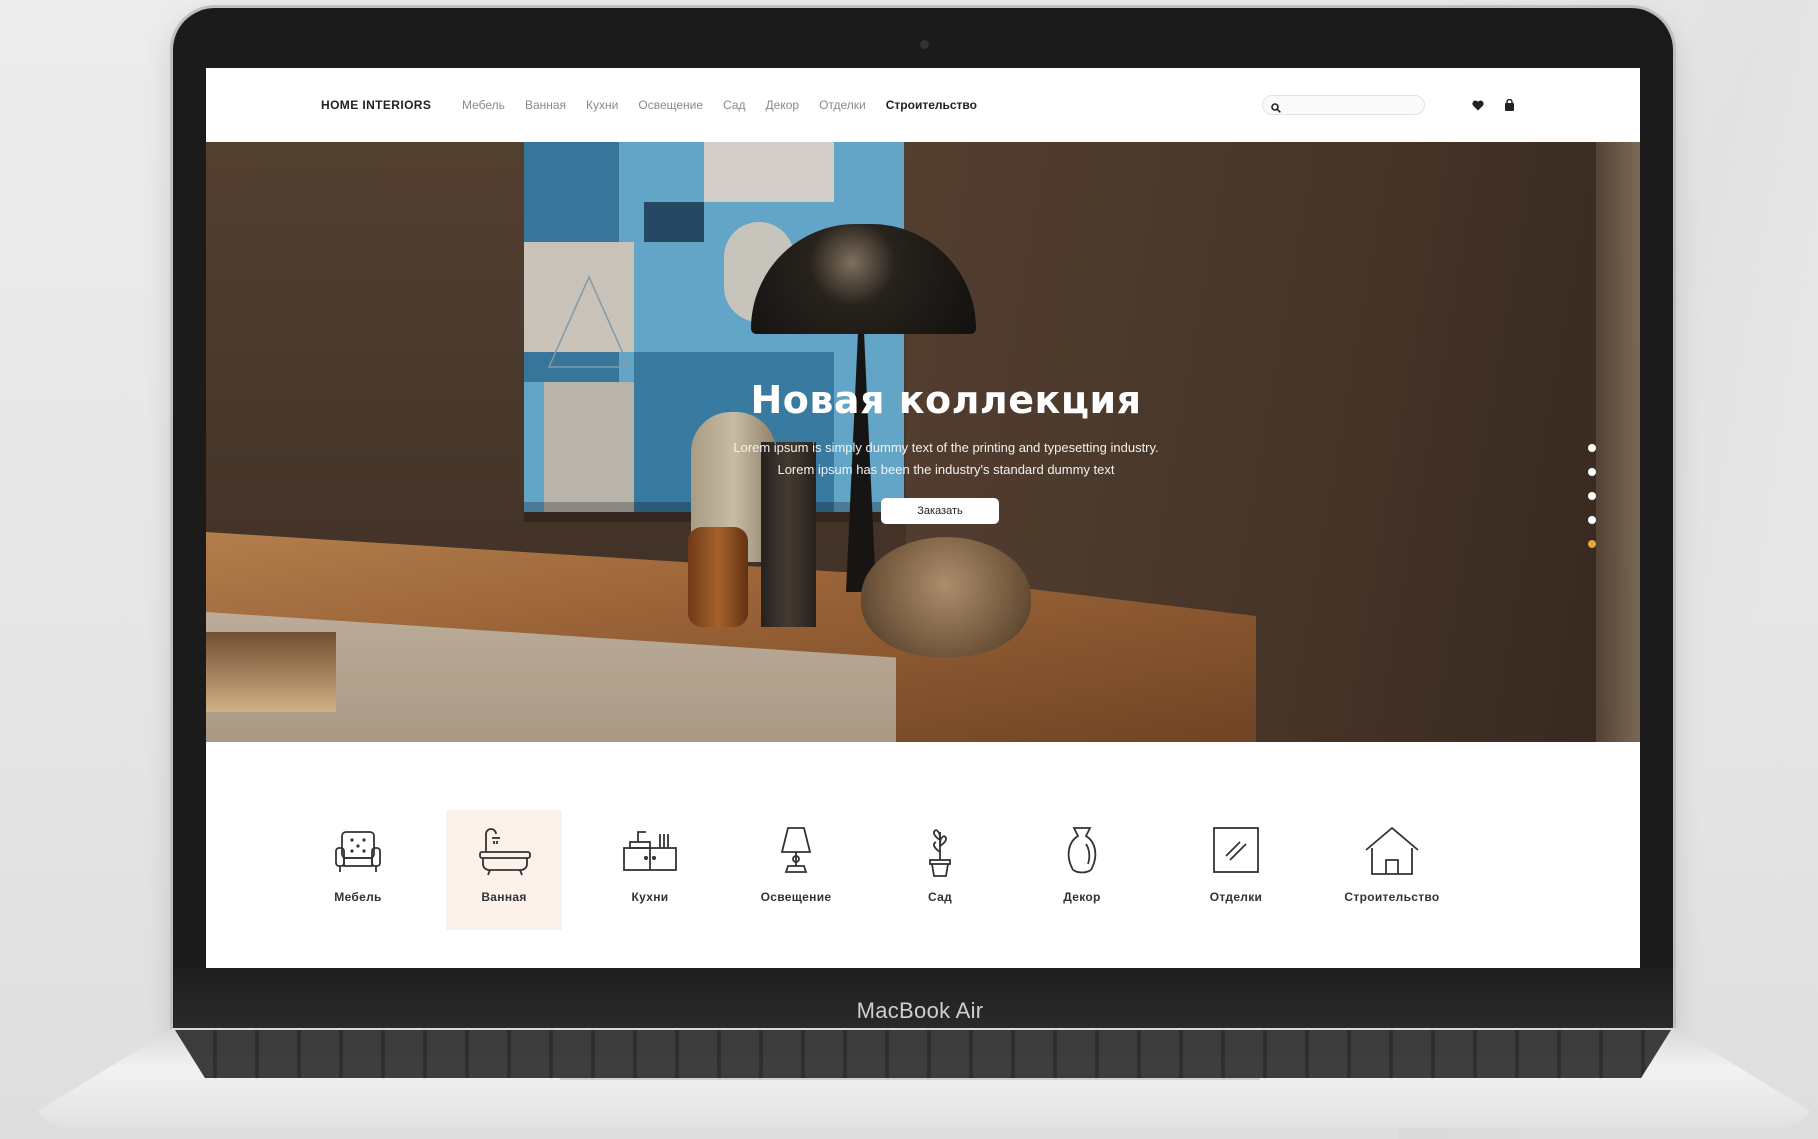 This screenshot has width=1818, height=1139. Describe the element at coordinates (1082, 897) in the screenshot. I see `category-label: Декор` at that location.